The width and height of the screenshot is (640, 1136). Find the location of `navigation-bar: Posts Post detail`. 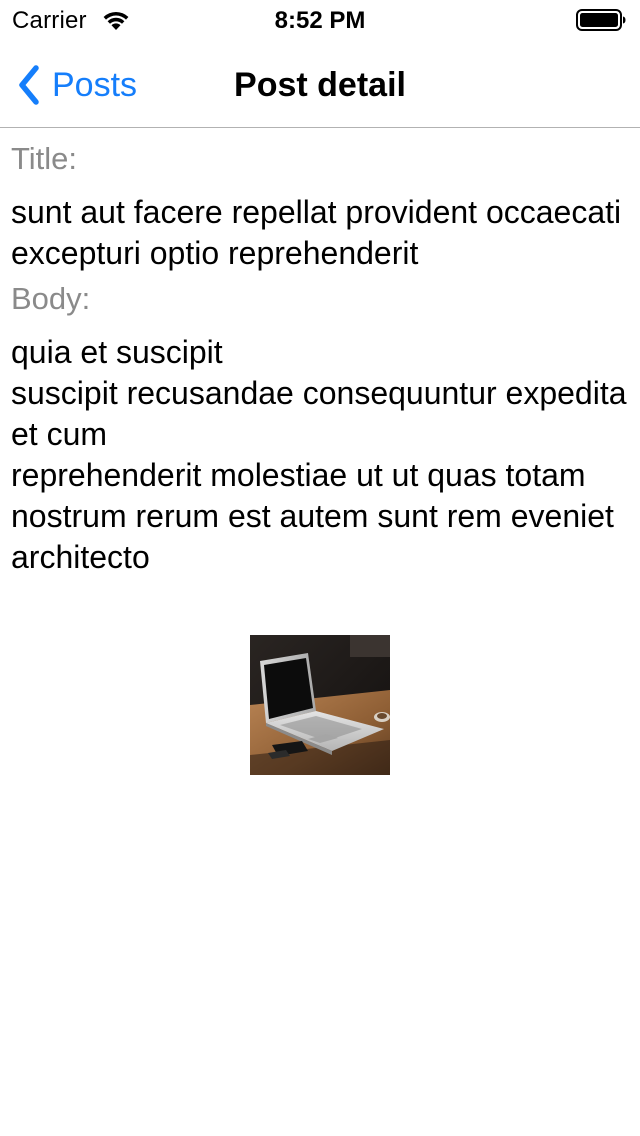

navigation-bar: Posts Post detail is located at coordinates (320, 84).